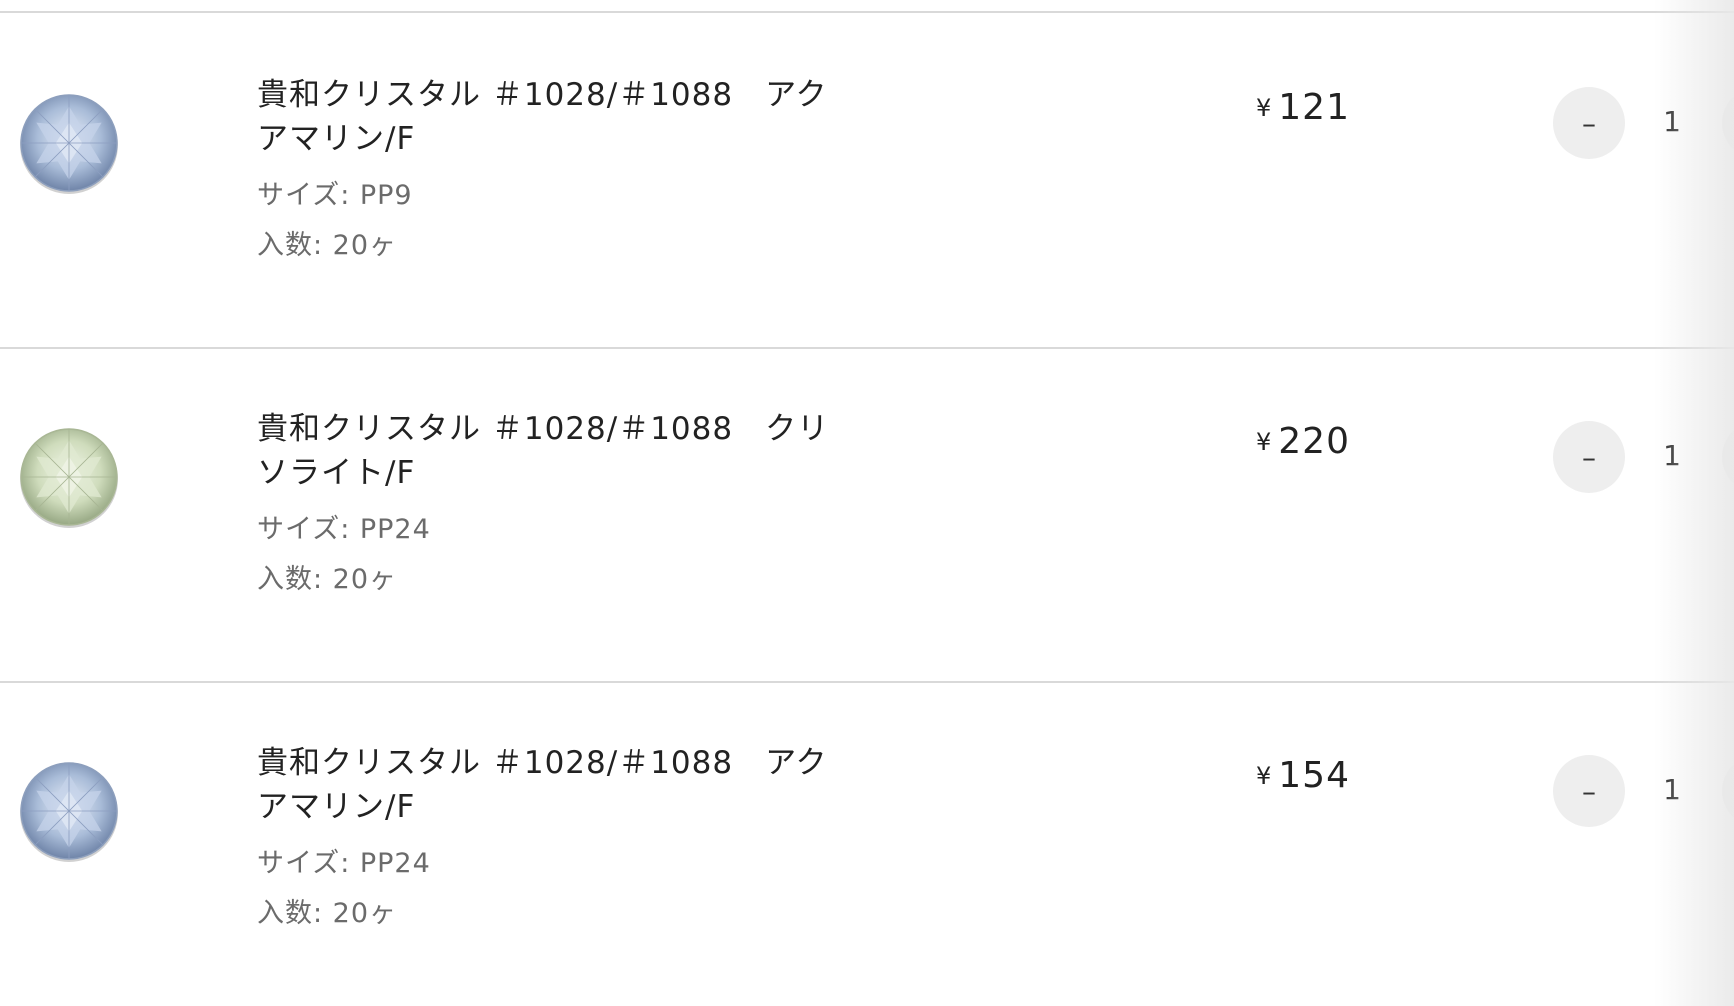 This screenshot has height=1006, width=1734. I want to click on crystal-chrysolite-icon, so click(69, 477).